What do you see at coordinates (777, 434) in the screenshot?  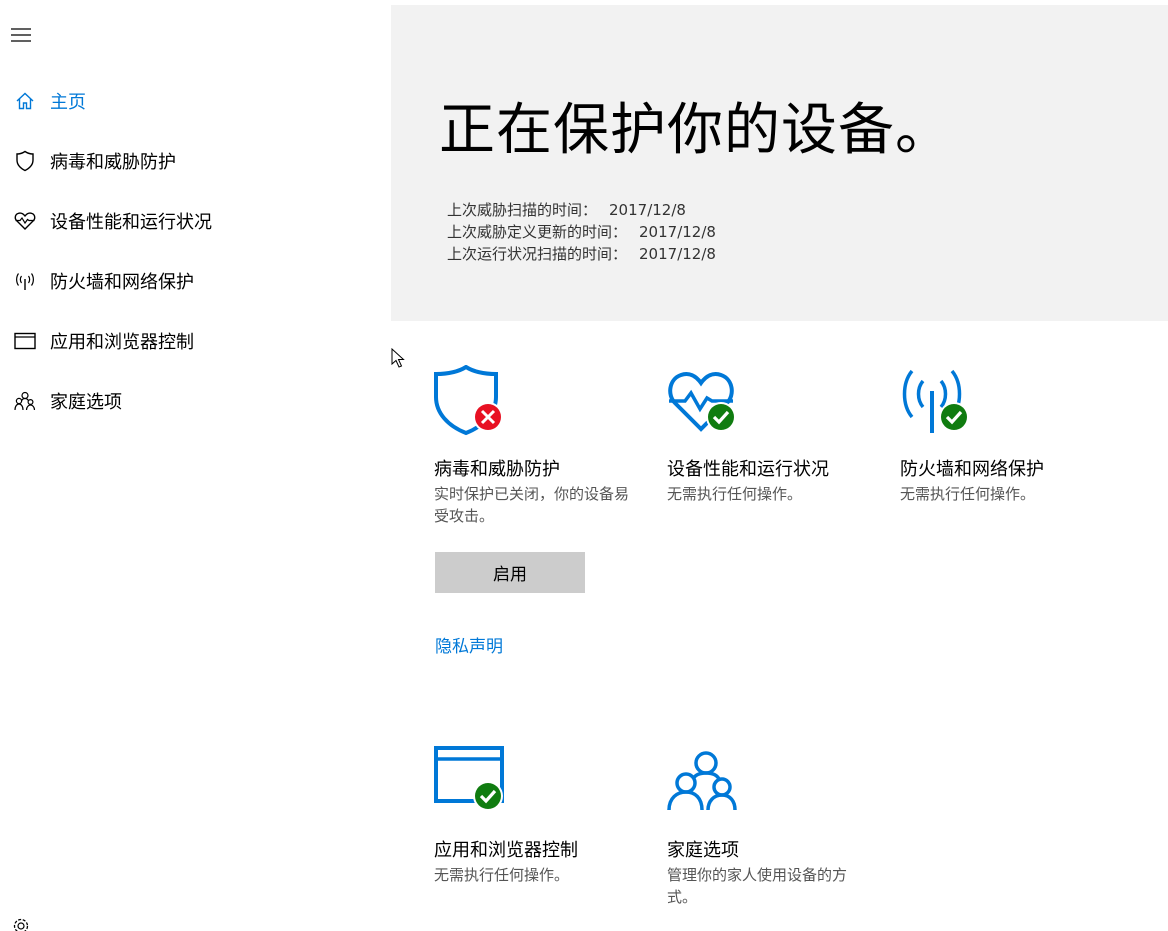 I see `tile-device-health: 设备性能和运行状况 无需执行任何操作。` at bounding box center [777, 434].